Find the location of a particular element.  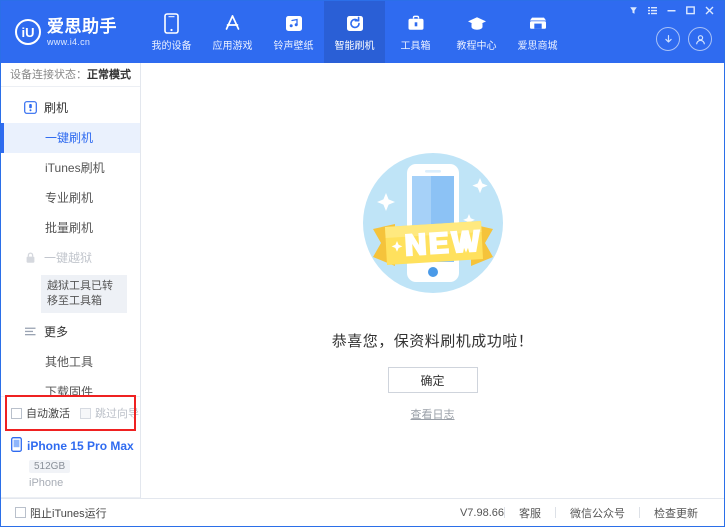

nav-tab-ringtones-wallpaper: 铃声壁纸 is located at coordinates (293, 32).